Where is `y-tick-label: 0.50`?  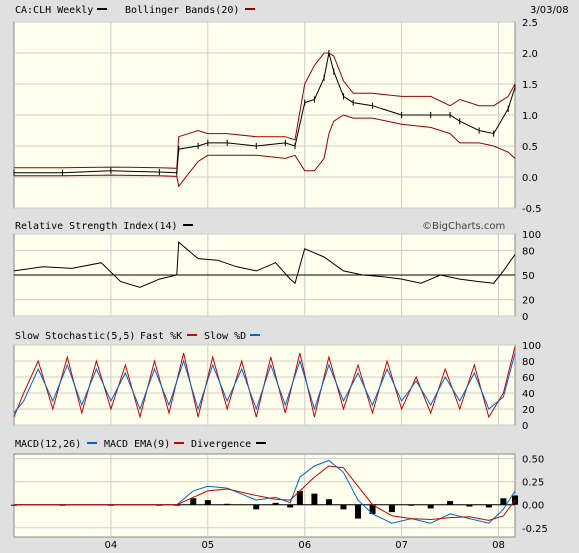
y-tick-label: 0.50 is located at coordinates (533, 460).